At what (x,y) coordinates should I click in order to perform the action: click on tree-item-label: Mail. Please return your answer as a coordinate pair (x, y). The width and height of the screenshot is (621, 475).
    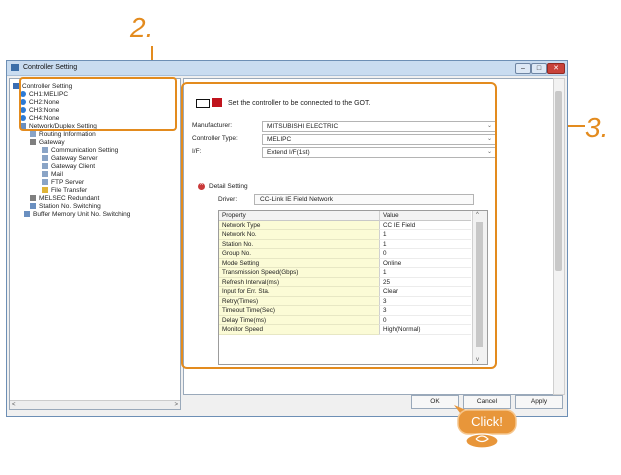
    Looking at the image, I should click on (57, 174).